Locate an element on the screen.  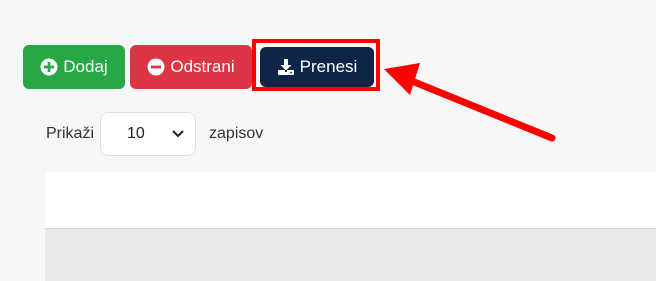
add-button: Dodaj is located at coordinates (74, 67).